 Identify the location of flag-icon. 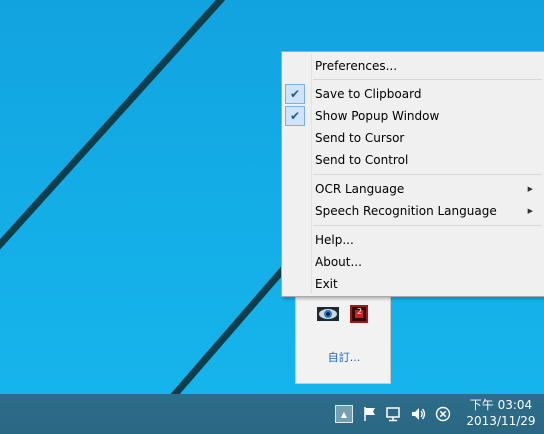
(369, 414).